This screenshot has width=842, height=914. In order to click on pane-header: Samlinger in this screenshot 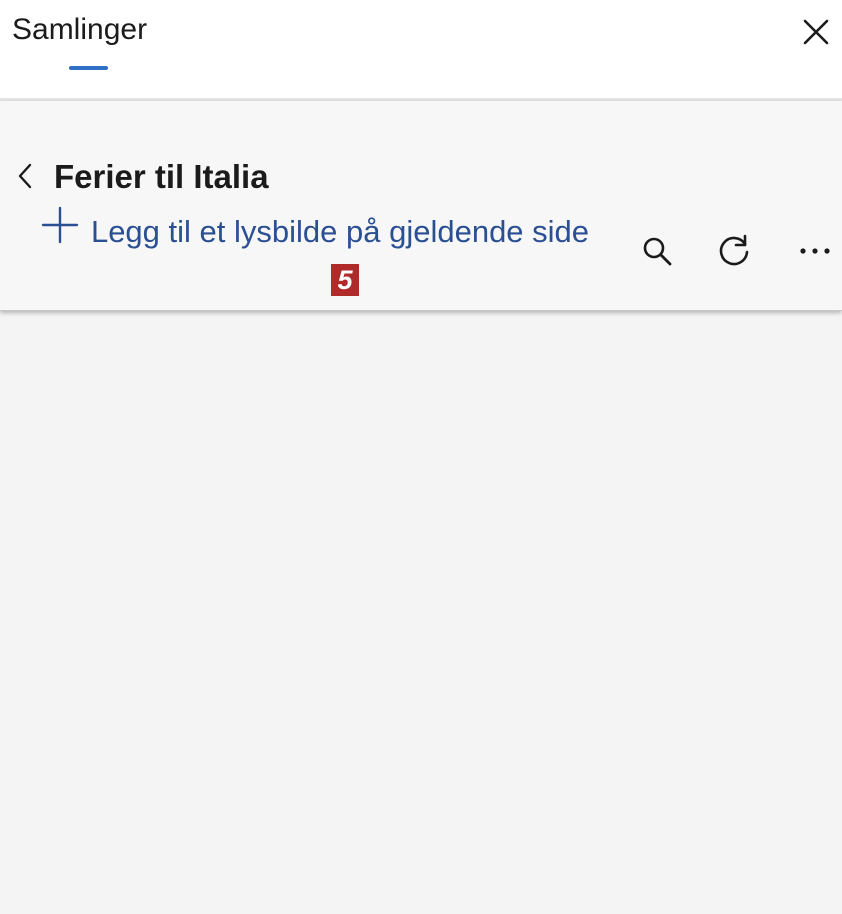, I will do `click(421, 50)`.